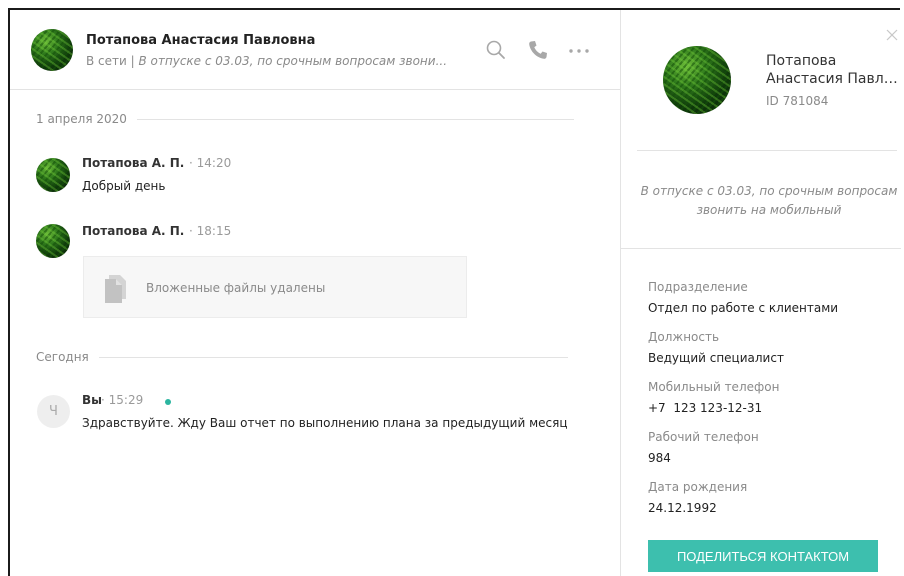 This screenshot has height=576, width=904. I want to click on field-label-work-phone: Рабочий телефон, so click(703, 437).